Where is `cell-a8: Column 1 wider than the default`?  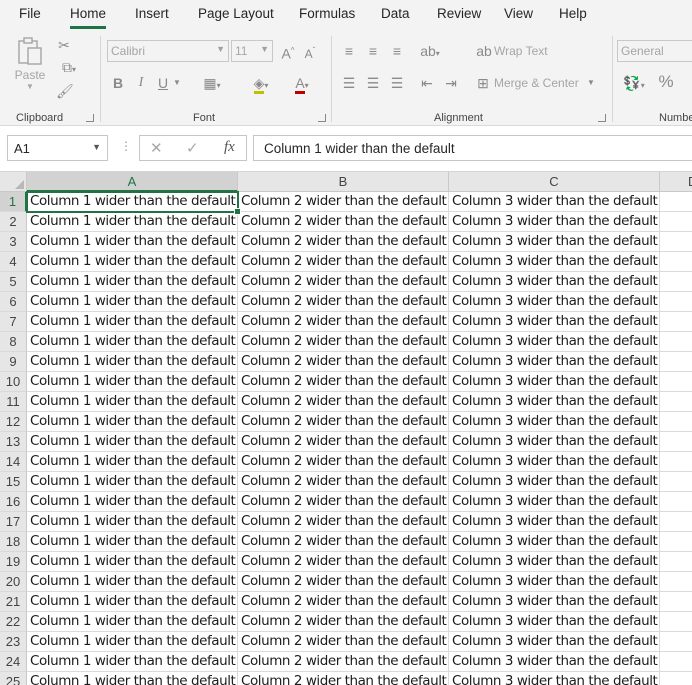 cell-a8: Column 1 wider than the default is located at coordinates (132, 342).